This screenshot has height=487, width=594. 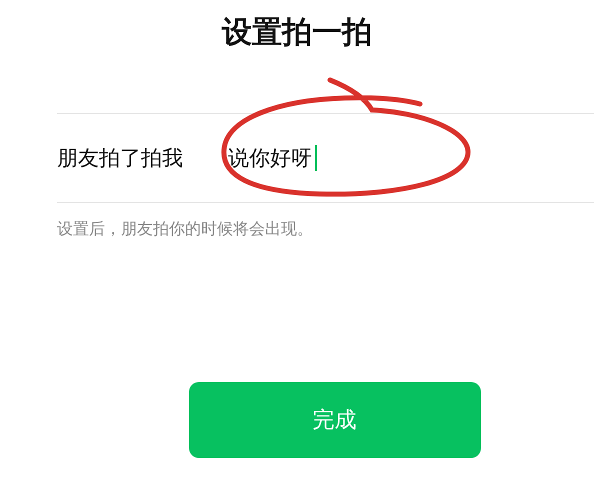 I want to click on input-field: 说你好呀, so click(x=271, y=158).